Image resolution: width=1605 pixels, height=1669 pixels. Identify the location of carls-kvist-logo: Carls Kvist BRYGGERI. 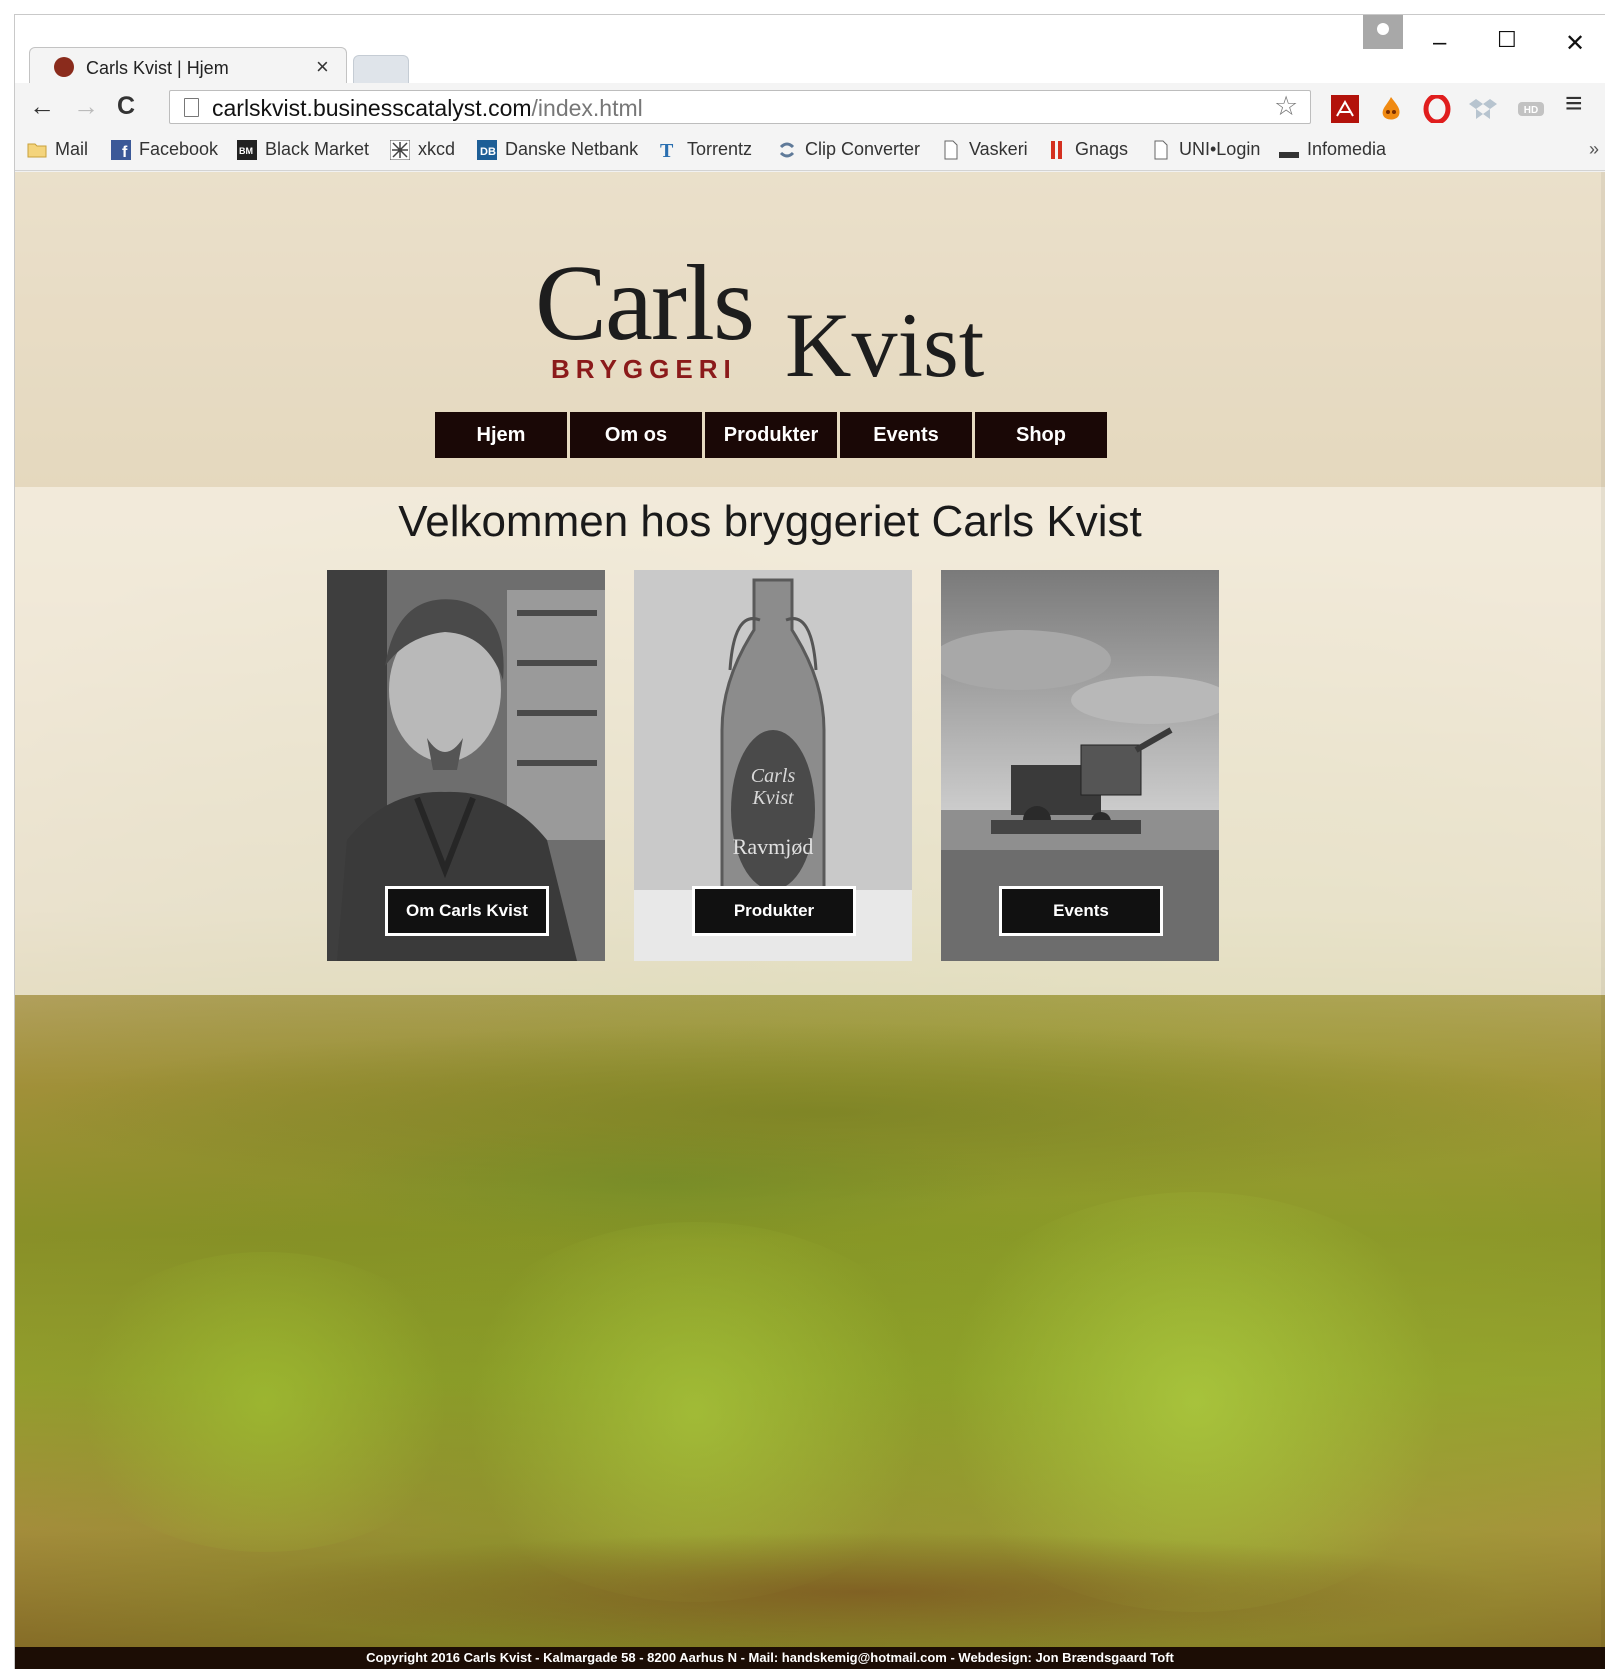
(775, 319).